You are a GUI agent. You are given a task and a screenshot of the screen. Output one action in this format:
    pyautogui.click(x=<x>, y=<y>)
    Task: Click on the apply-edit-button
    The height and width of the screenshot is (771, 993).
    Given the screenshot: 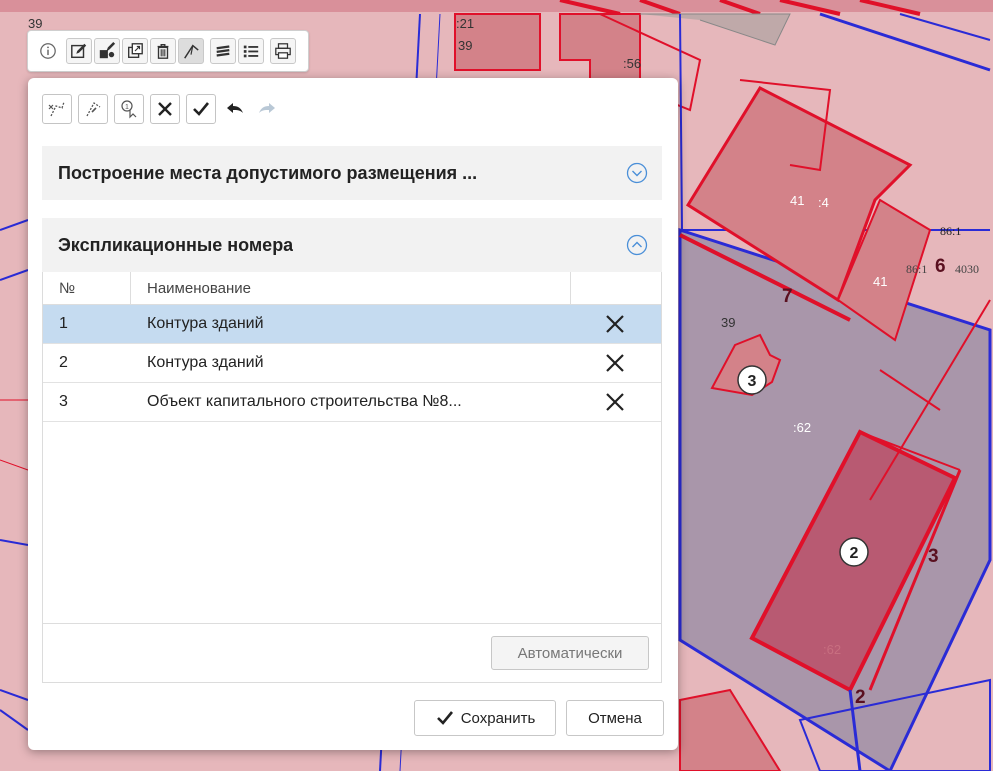 What is the action you would take?
    pyautogui.click(x=201, y=109)
    